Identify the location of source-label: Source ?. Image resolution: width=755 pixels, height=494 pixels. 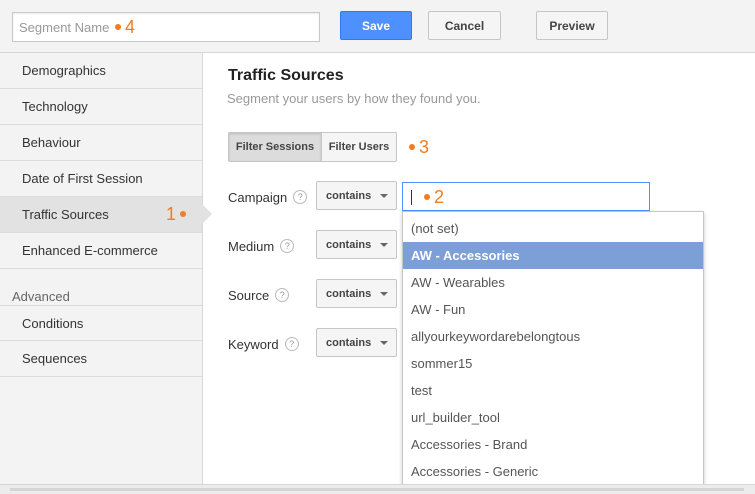
(259, 295).